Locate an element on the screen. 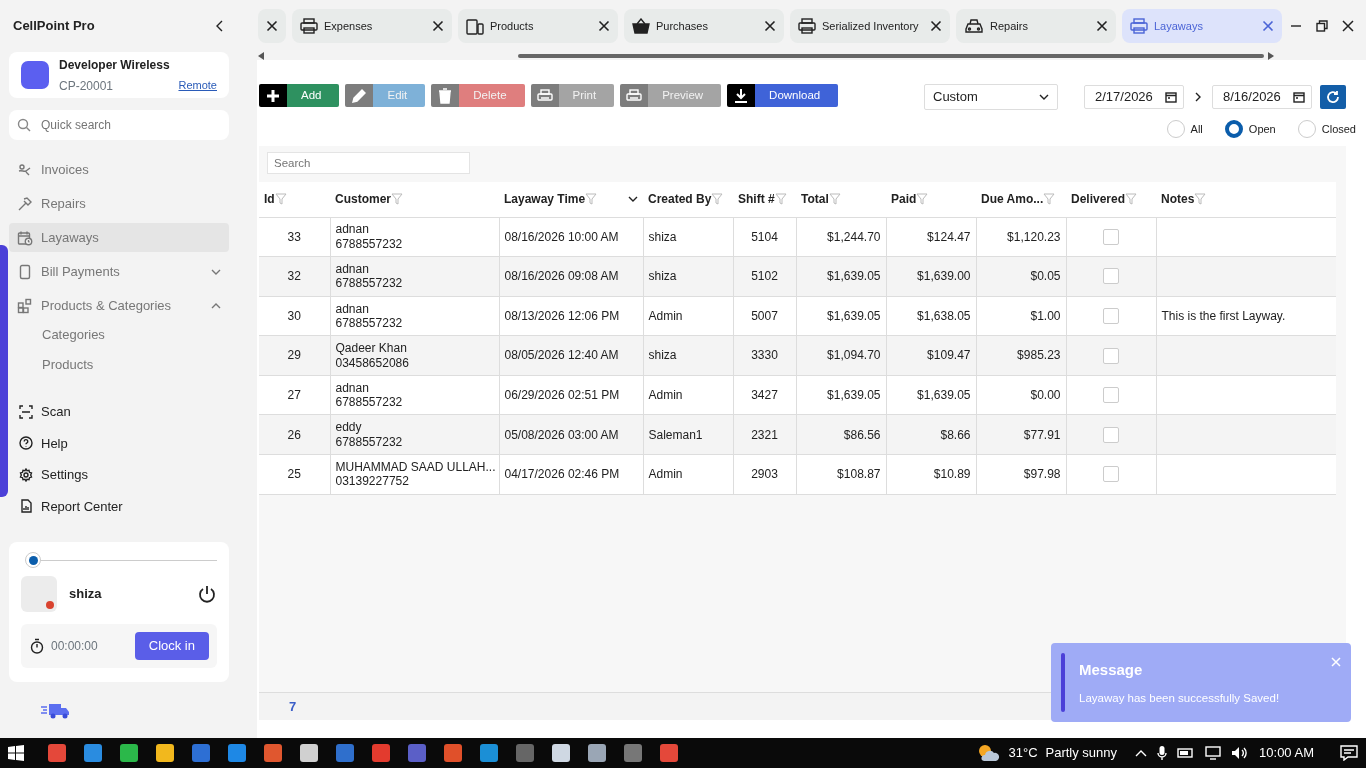  table-cell: 30 is located at coordinates (294, 316).